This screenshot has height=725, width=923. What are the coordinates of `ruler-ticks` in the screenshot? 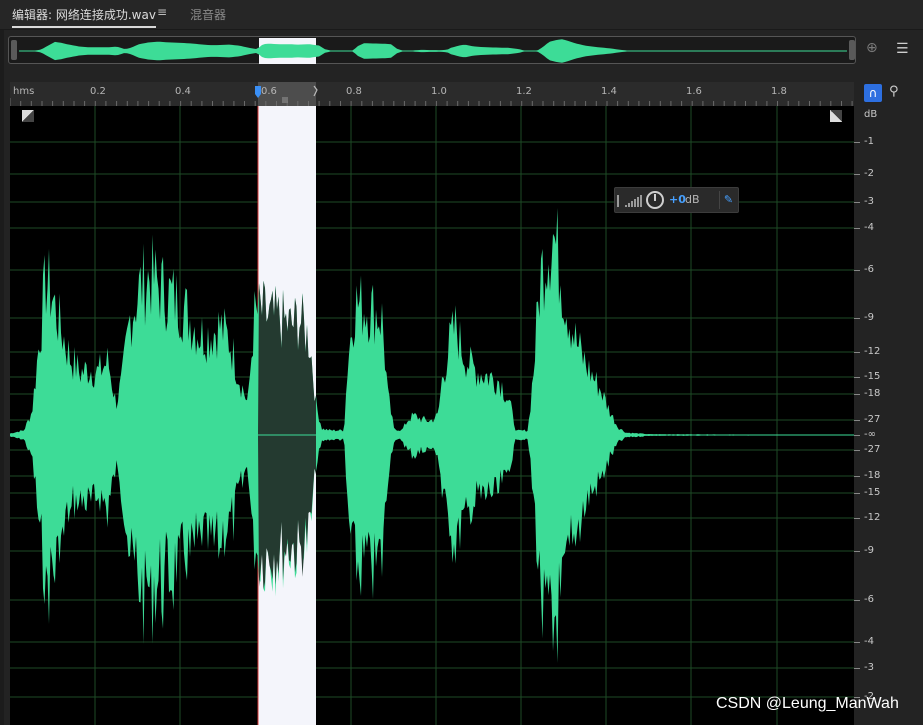 It's located at (431, 95).